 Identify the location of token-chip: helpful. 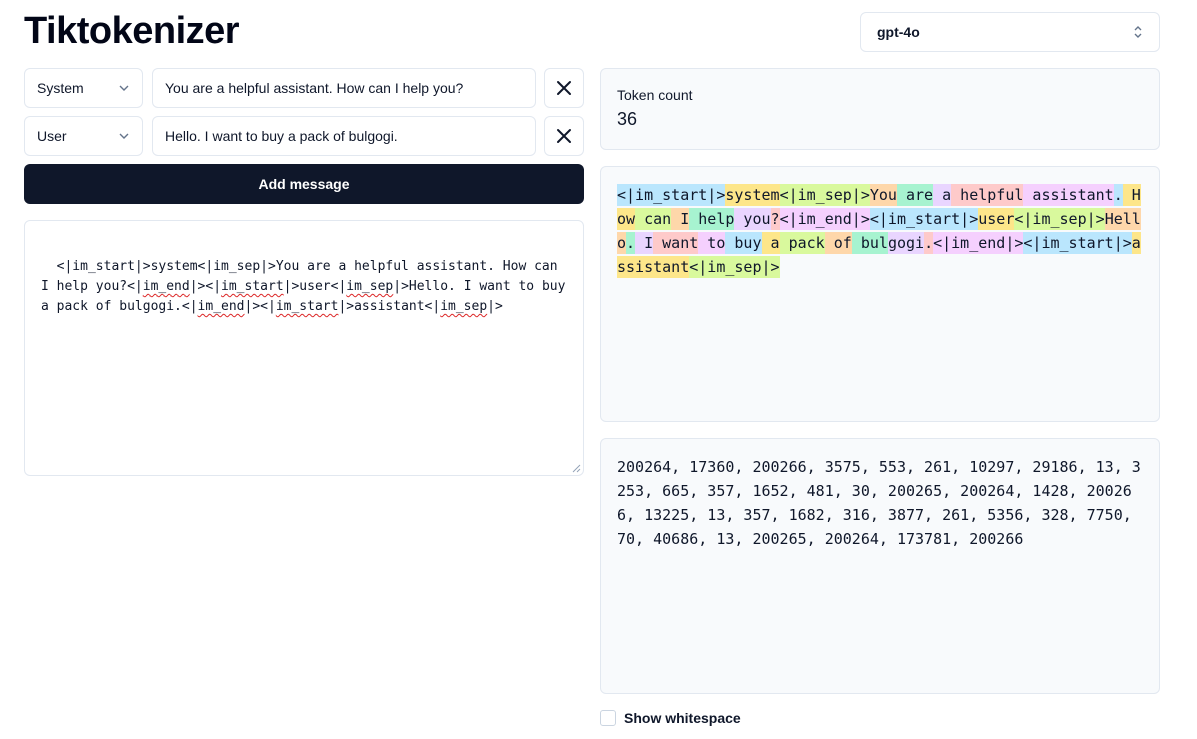
(987, 195).